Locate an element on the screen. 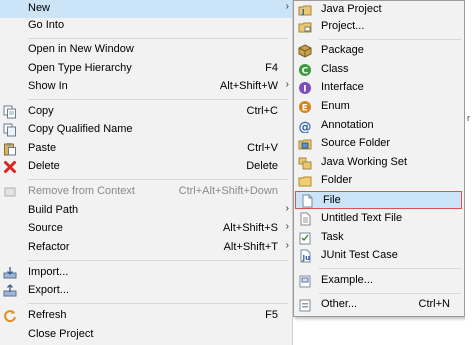  submenu-item-label: Annotation is located at coordinates (347, 125).